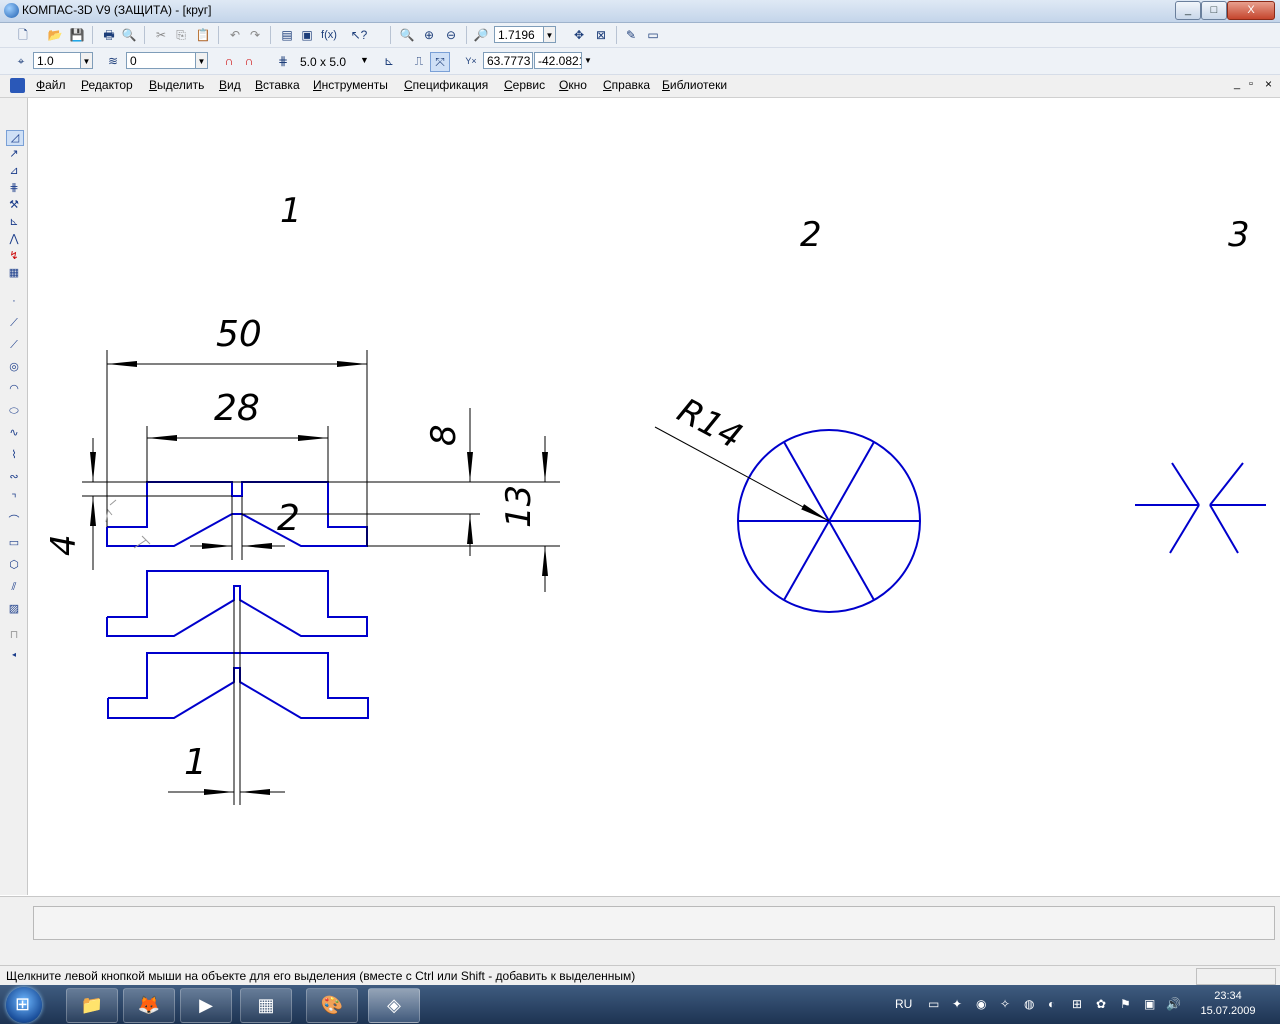  Describe the element at coordinates (654, 923) in the screenshot. I see `properties-field` at that location.